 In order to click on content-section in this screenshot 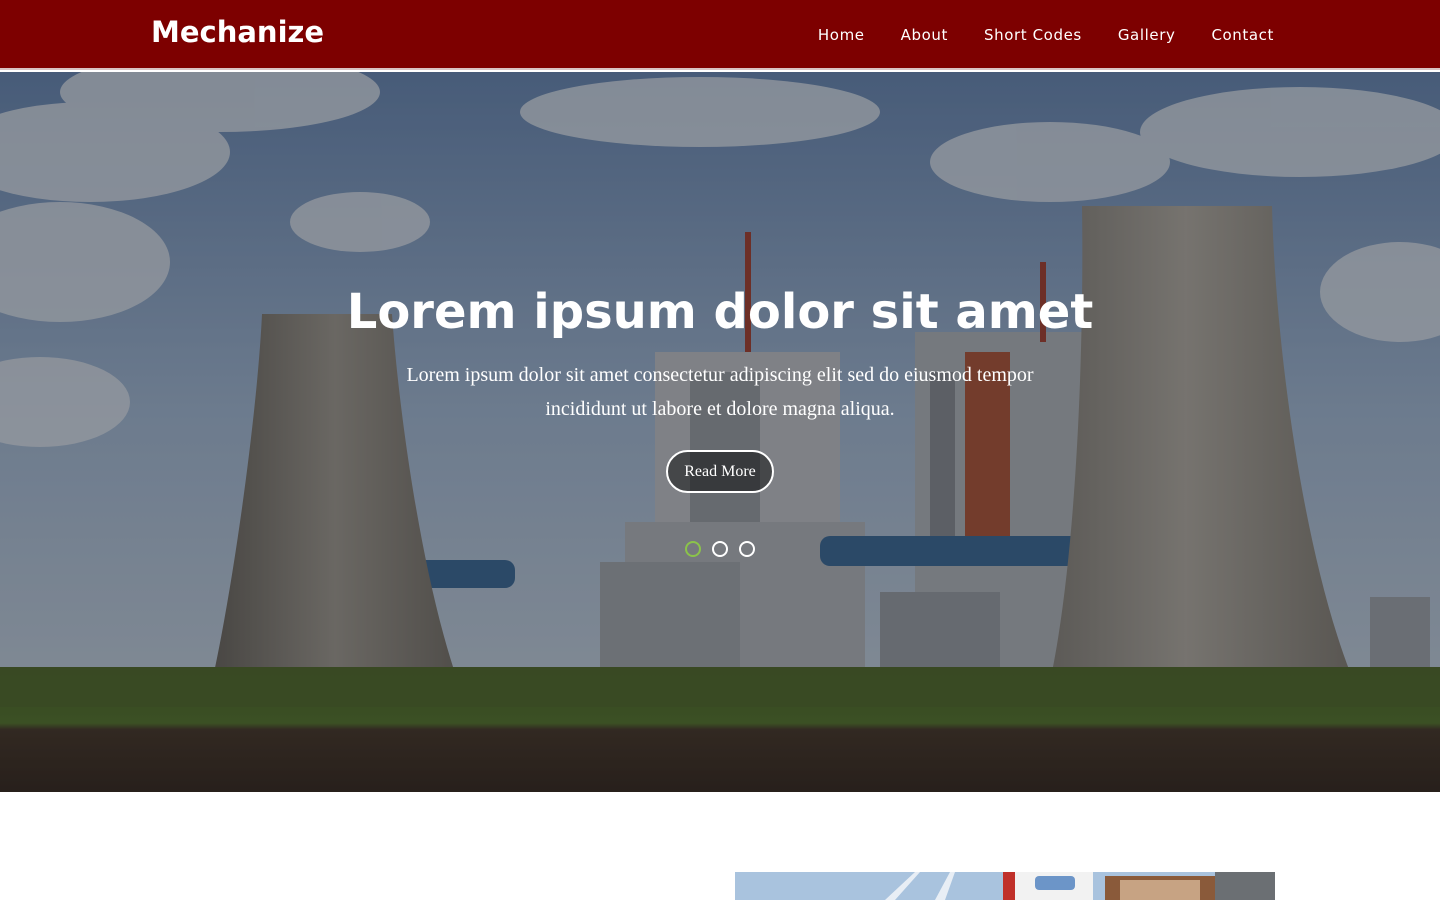, I will do `click(720, 846)`.